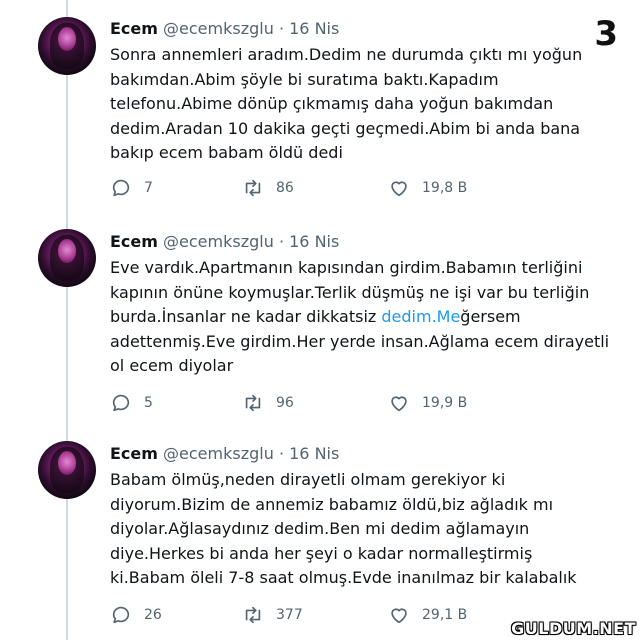 The image size is (640, 640). Describe the element at coordinates (285, 188) in the screenshot. I see `retweet-count: 86` at that location.